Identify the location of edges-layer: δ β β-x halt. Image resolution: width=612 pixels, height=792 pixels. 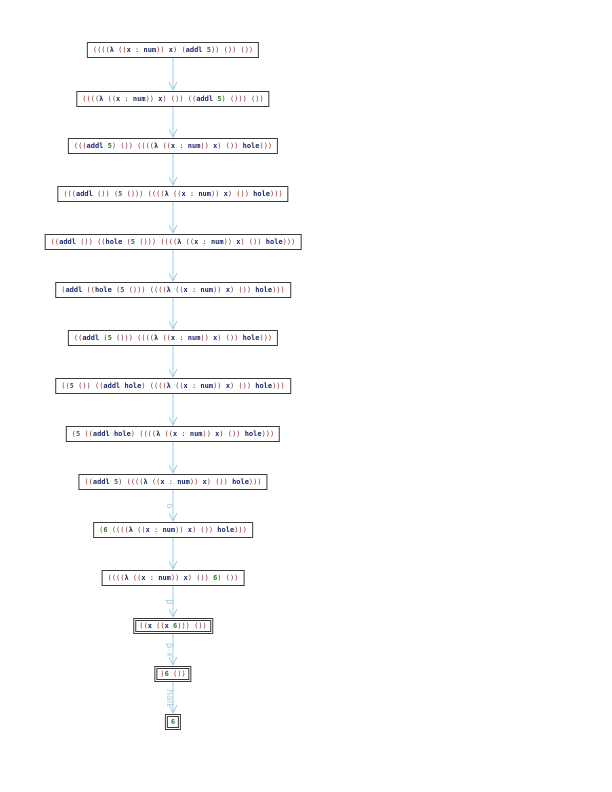
(171, 386).